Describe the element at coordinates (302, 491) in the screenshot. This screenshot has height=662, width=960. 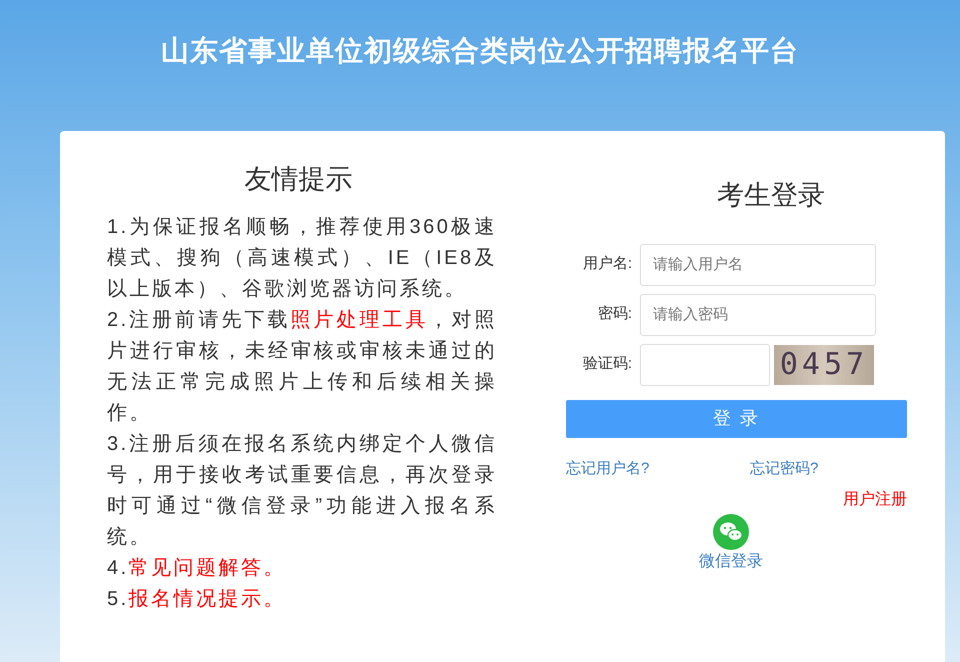
I see `tip-paragraph: 3.注册后须在报名系统内绑定个人微信号，用于接收考试重要信息，再次登录时可通过“微信登录”功能进入报名系统。` at that location.